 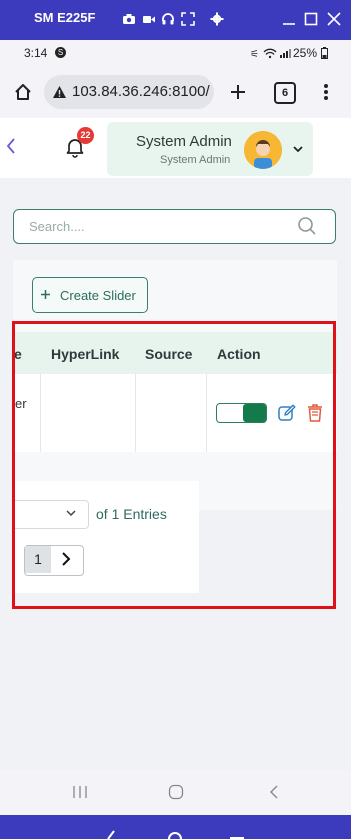 I want to click on more-options-icon, so click(x=326, y=92).